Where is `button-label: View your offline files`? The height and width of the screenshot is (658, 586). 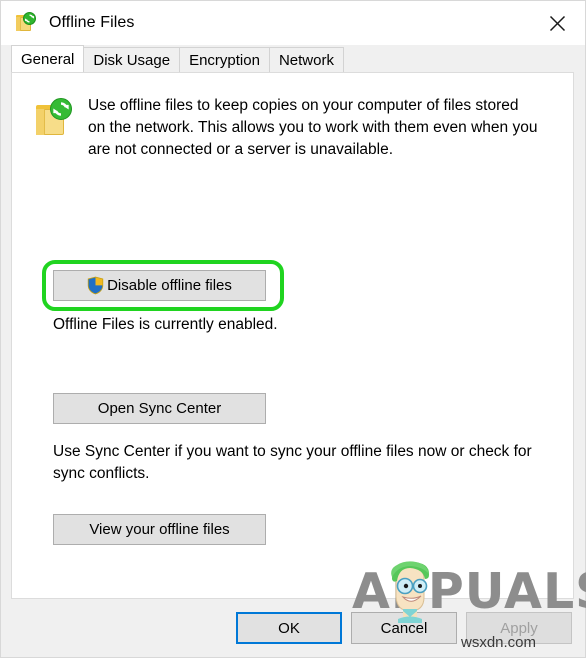 button-label: View your offline files is located at coordinates (159, 529).